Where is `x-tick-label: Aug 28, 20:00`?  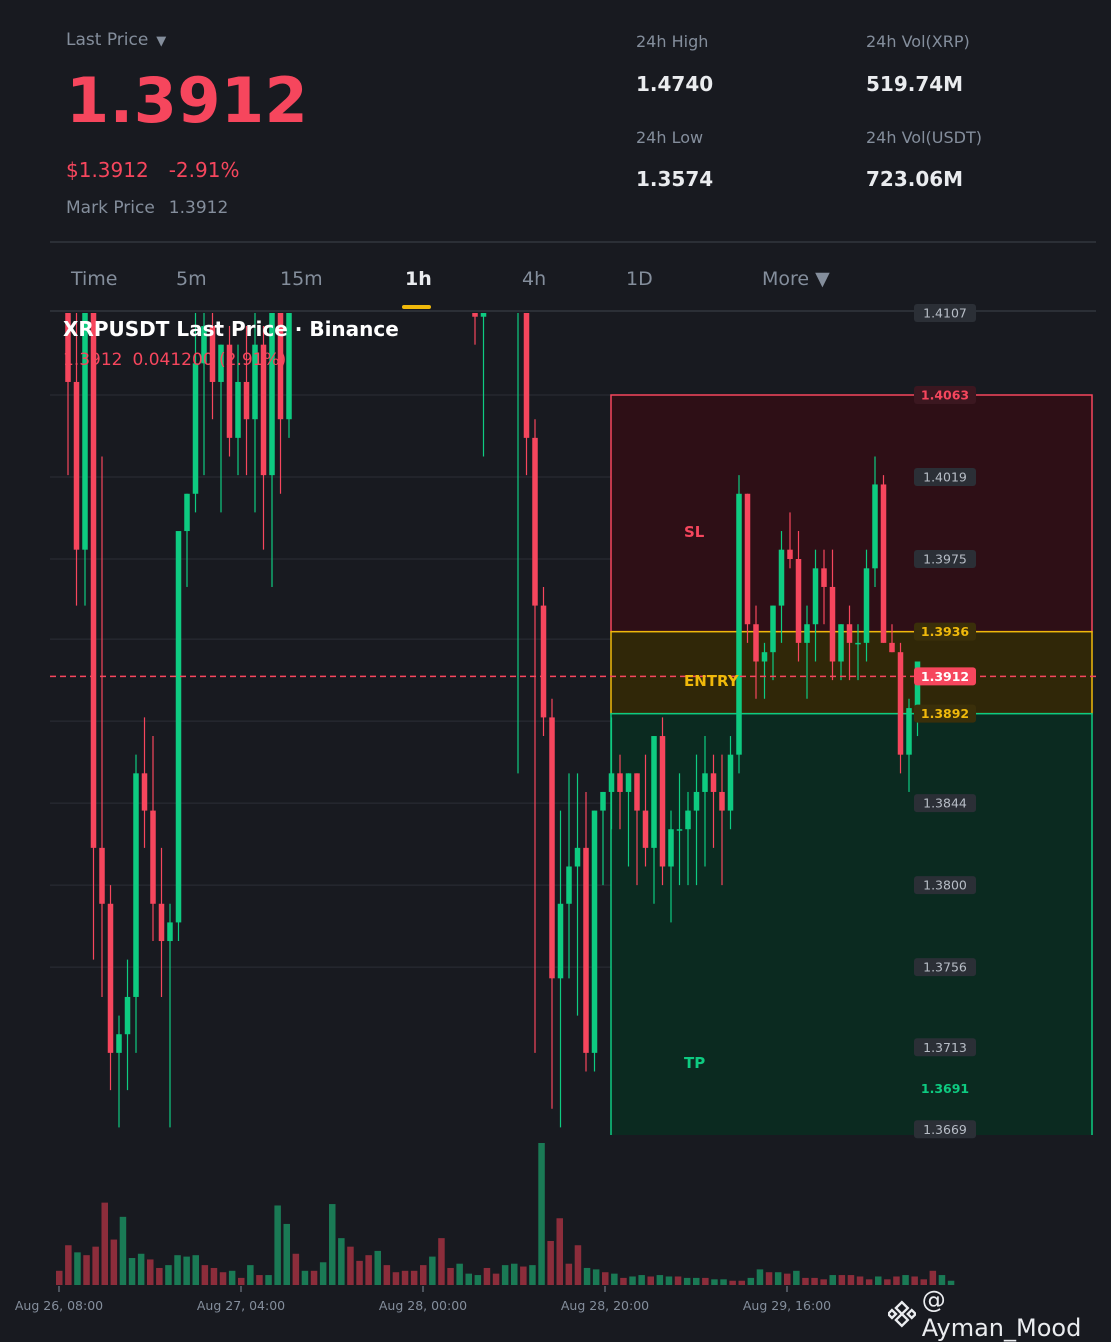
x-tick-label: Aug 28, 20:00 is located at coordinates (605, 1305).